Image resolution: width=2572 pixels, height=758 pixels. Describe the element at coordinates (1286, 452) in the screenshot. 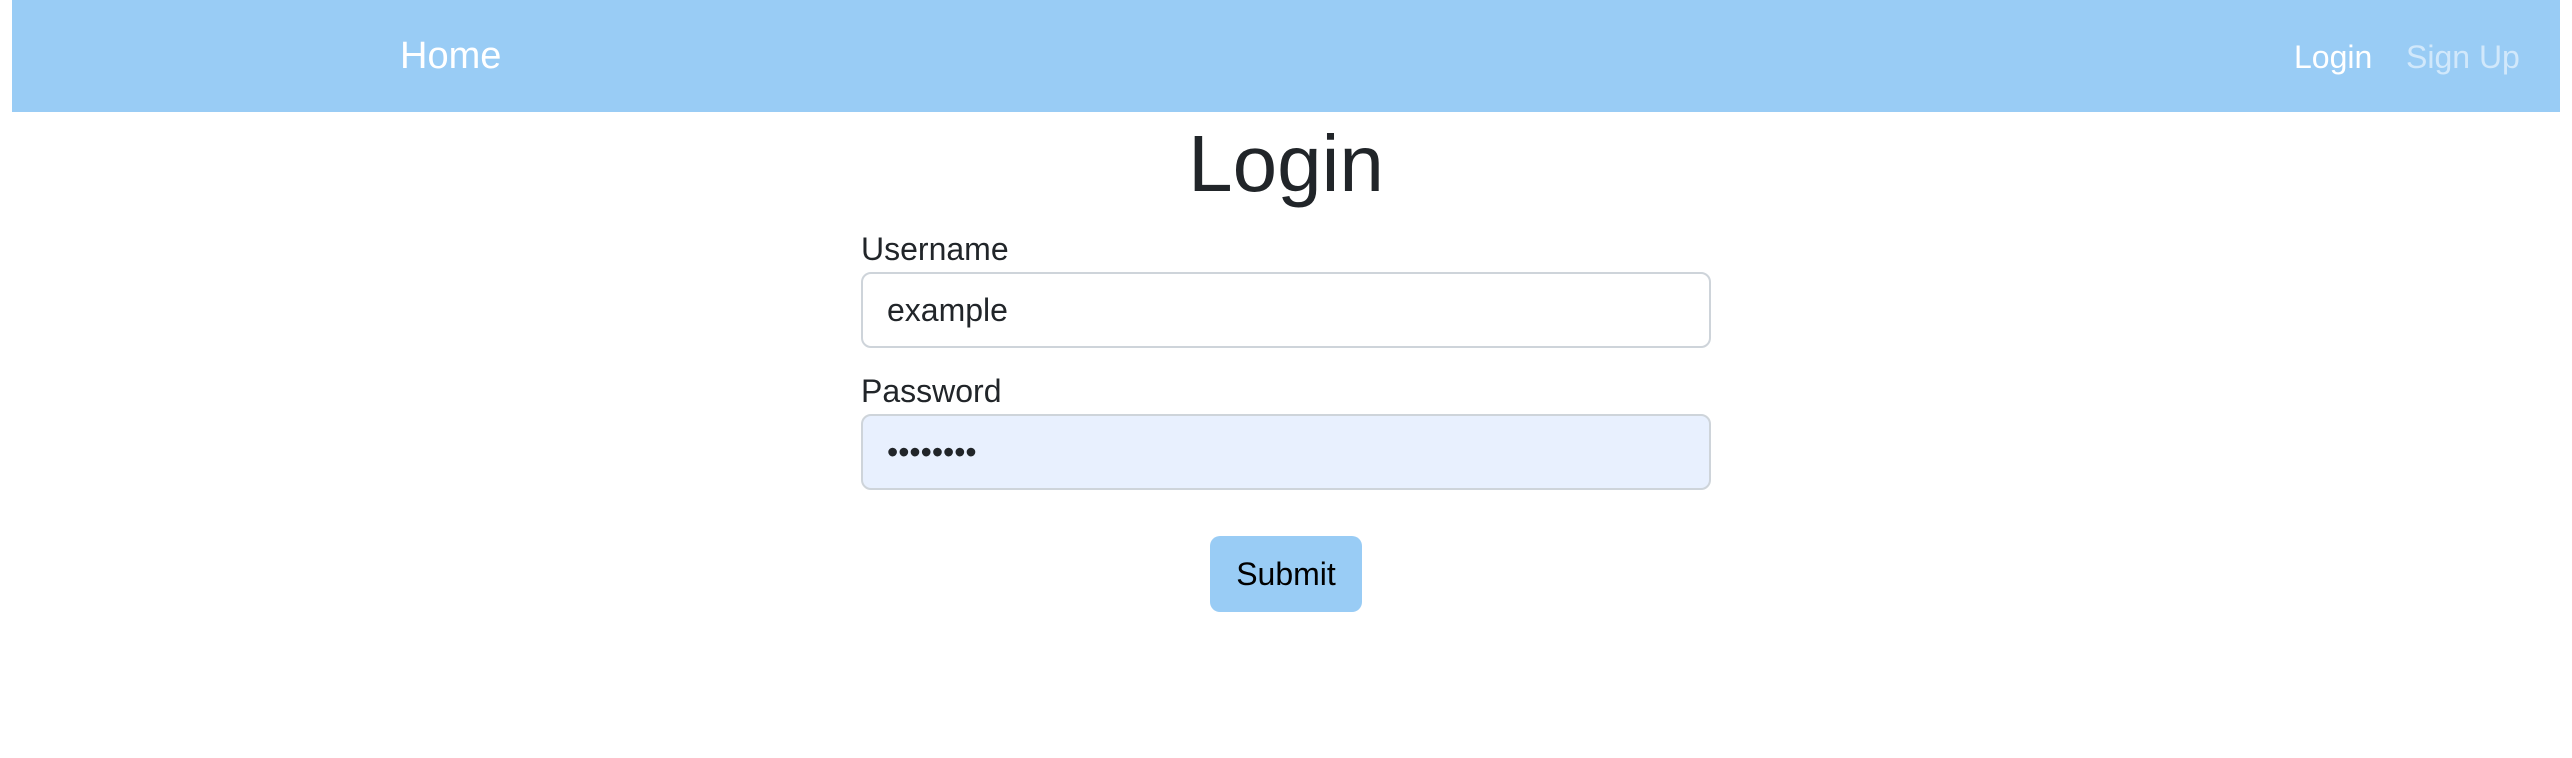

I see `password-input` at that location.